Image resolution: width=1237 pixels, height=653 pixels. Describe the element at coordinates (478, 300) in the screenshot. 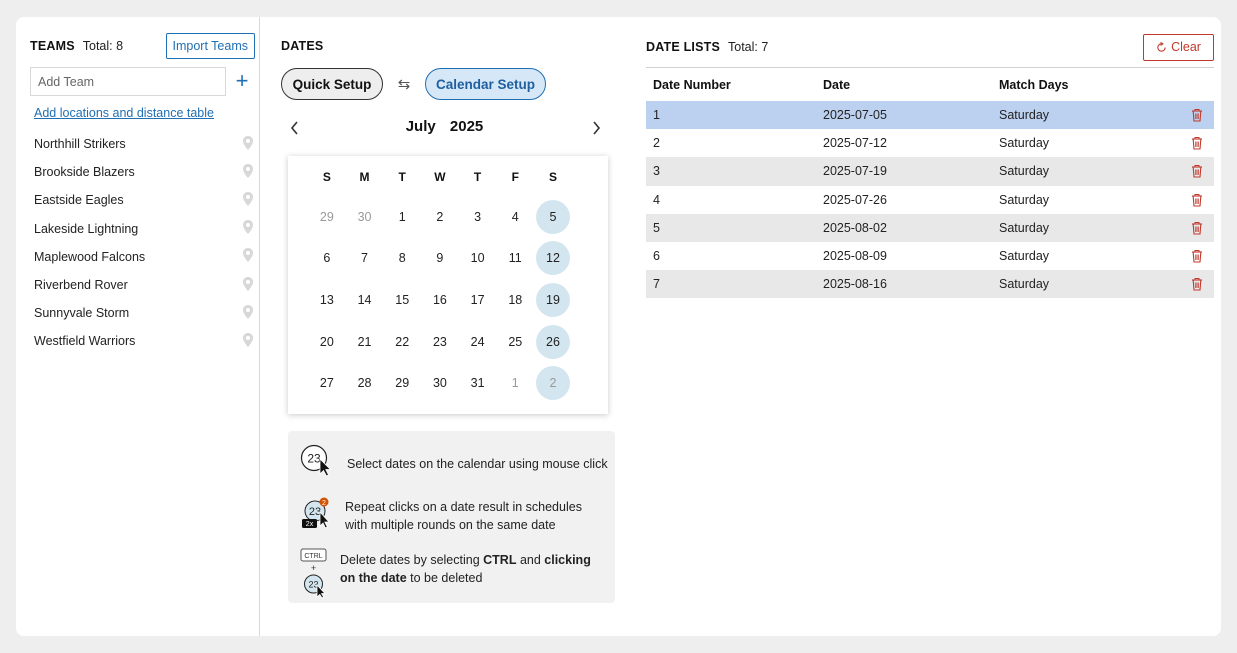

I see `calendar-day: 17` at that location.